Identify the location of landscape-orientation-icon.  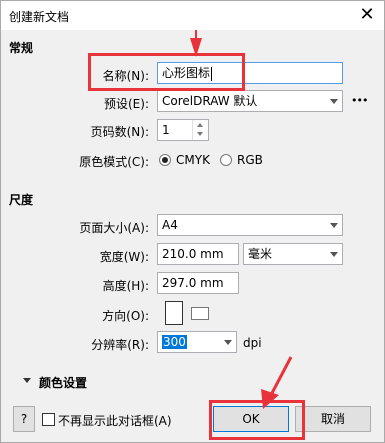
(200, 313).